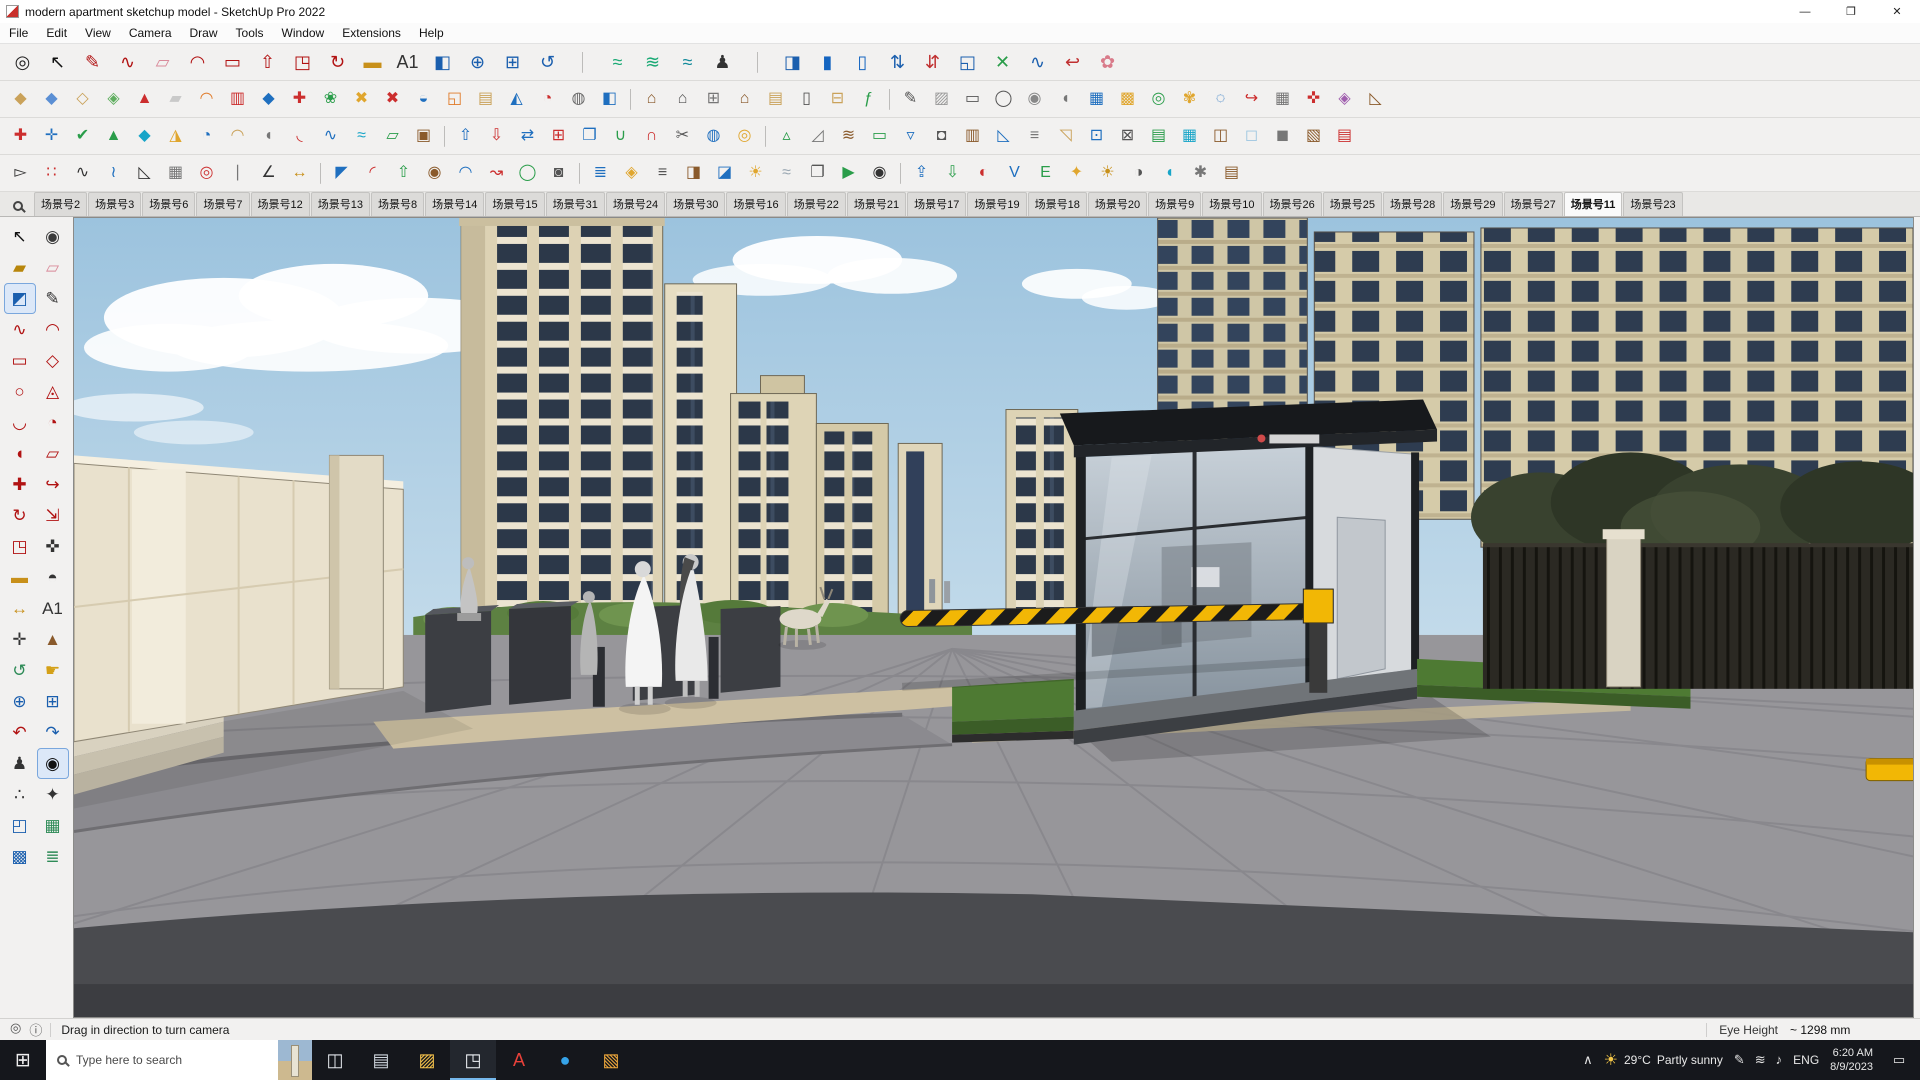 The width and height of the screenshot is (1920, 1080). I want to click on plugin-gem-icon: ◈, so click(1344, 99).